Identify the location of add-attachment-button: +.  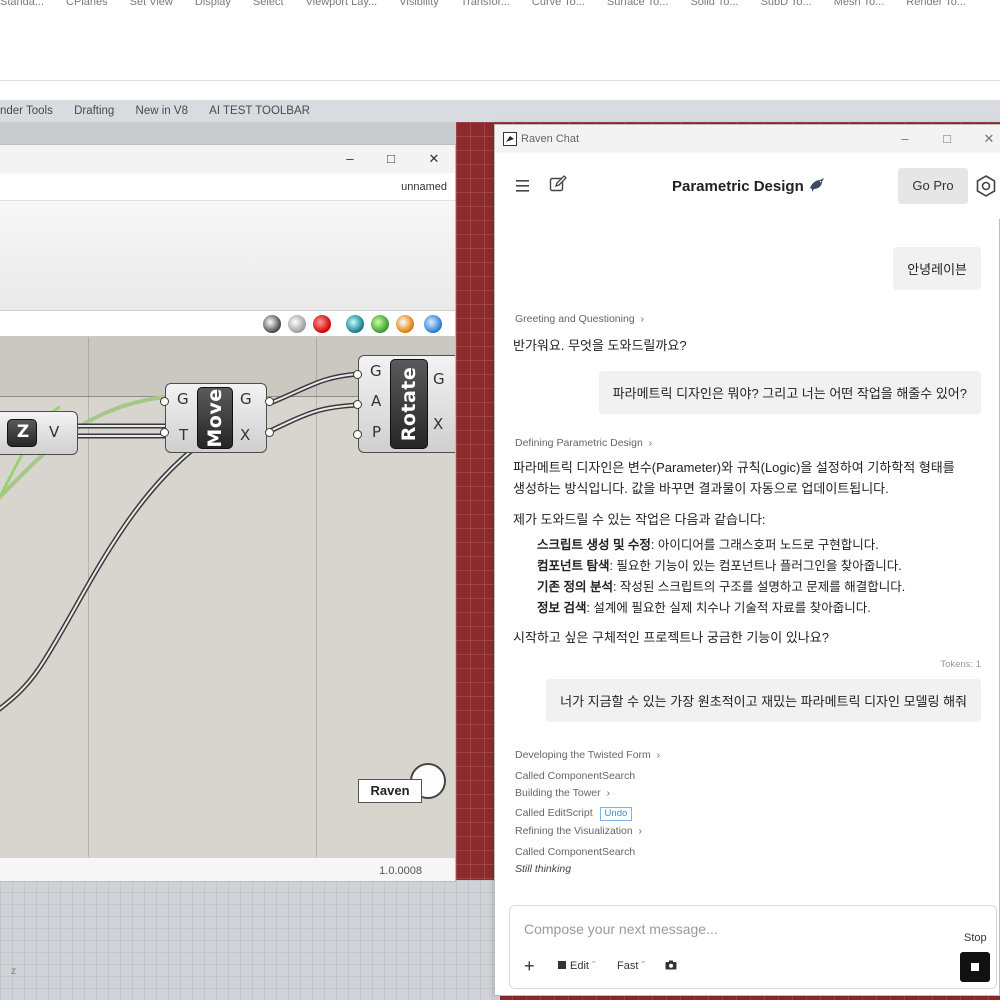
(529, 966).